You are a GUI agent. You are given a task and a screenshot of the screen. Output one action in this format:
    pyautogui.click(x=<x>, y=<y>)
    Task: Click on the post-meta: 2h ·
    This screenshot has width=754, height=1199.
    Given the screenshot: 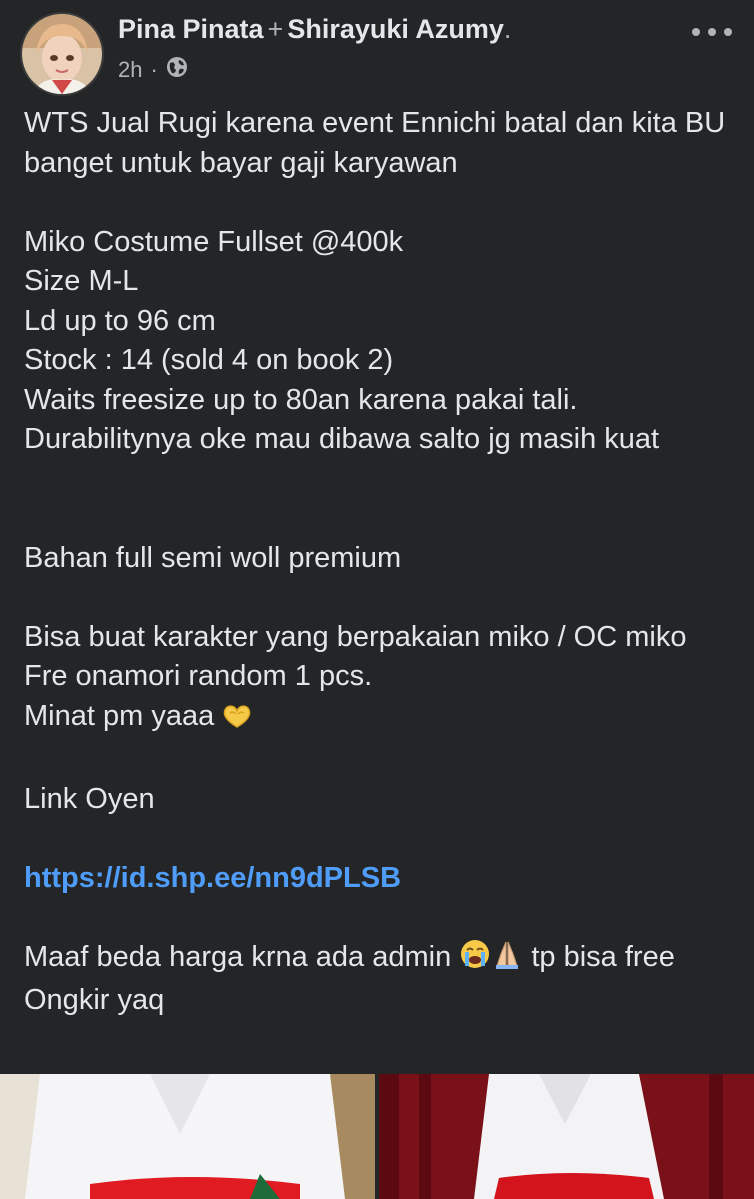 What is the action you would take?
    pyautogui.click(x=153, y=70)
    